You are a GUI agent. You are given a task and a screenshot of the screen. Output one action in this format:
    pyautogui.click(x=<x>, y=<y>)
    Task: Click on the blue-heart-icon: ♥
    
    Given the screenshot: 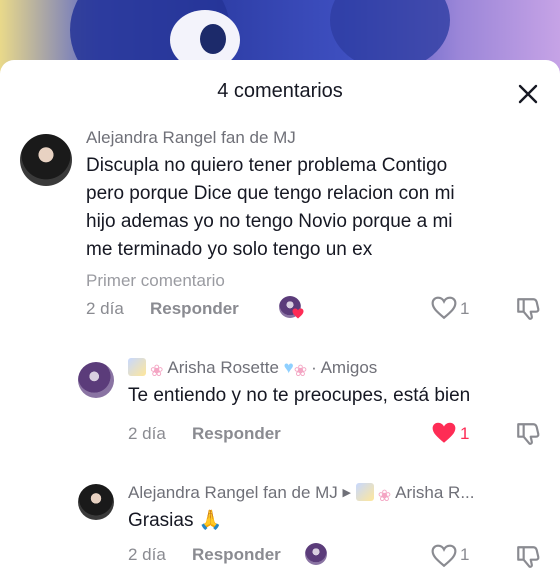 What is the action you would take?
    pyautogui.click(x=288, y=367)
    